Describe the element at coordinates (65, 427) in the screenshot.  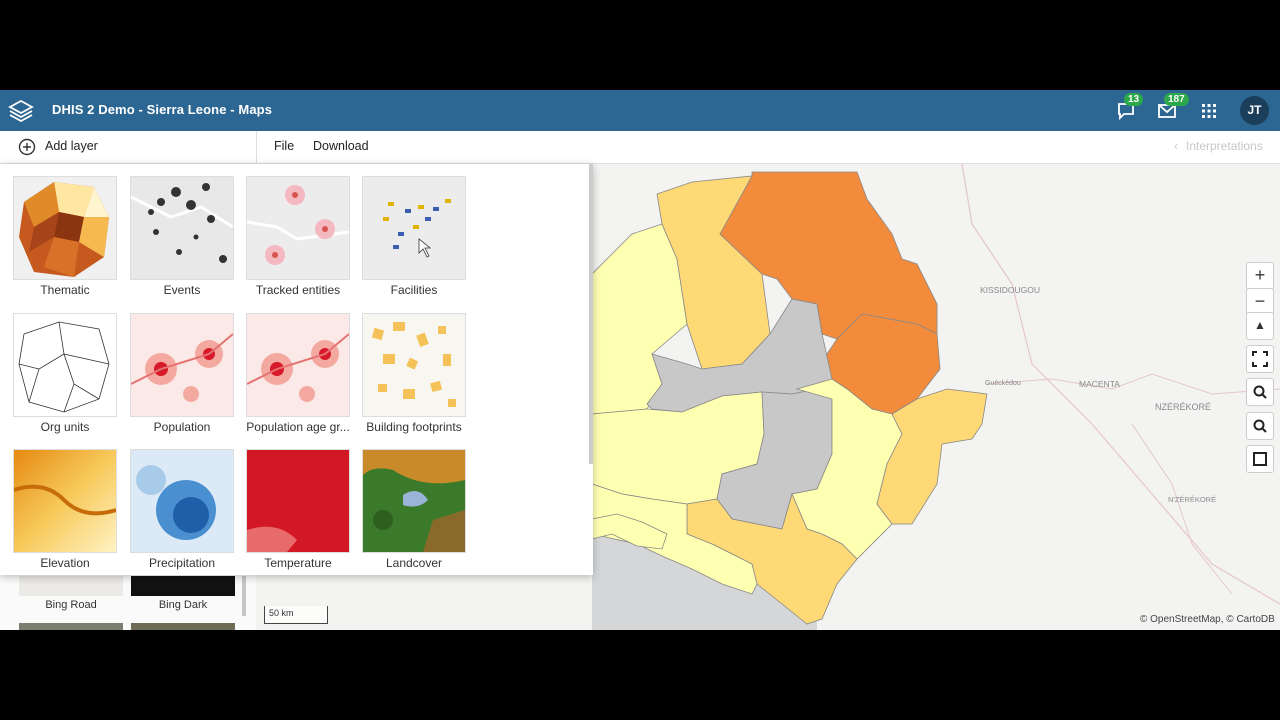
I see `layer-type-label: Org units` at that location.